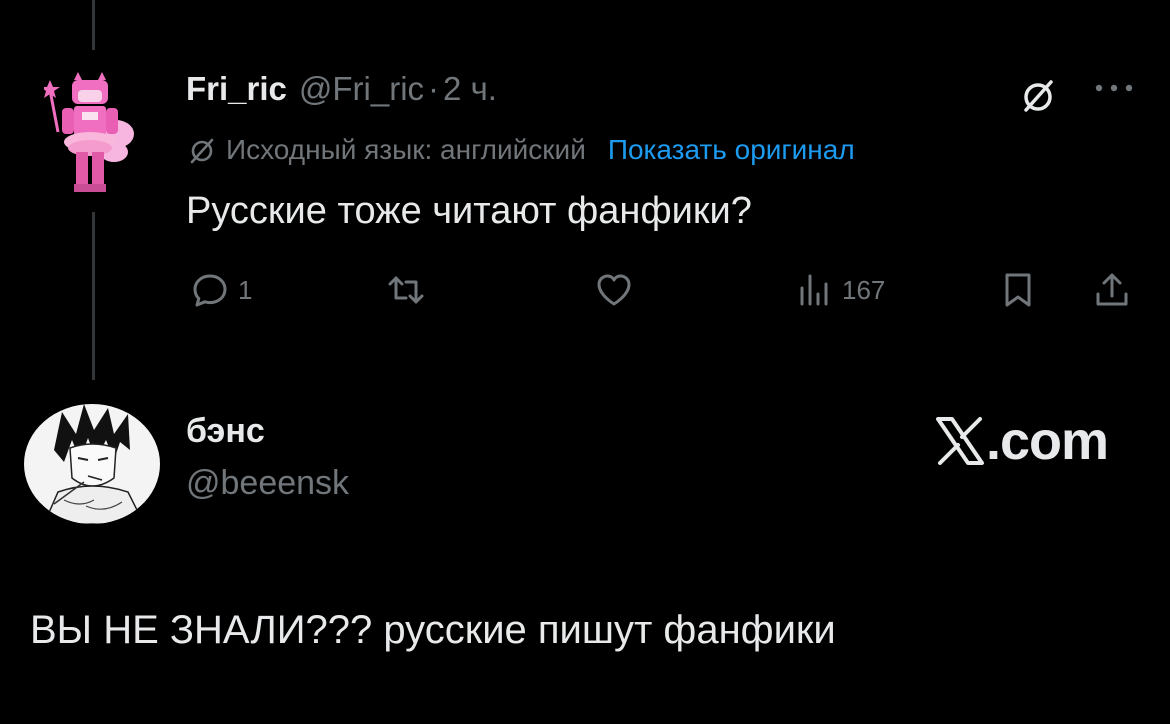  I want to click on x-com-text: .com, so click(1047, 441).